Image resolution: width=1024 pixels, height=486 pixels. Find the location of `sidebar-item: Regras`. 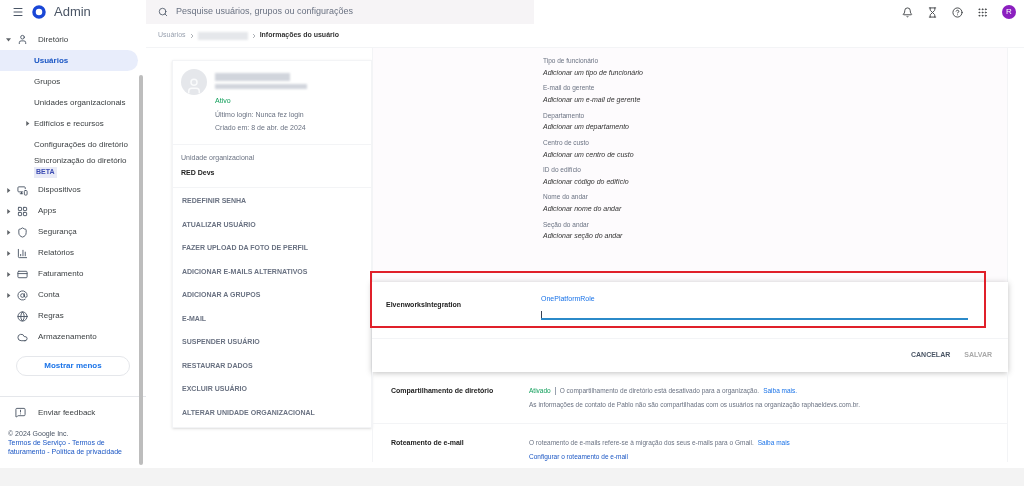

sidebar-item: Regras is located at coordinates (51, 316).